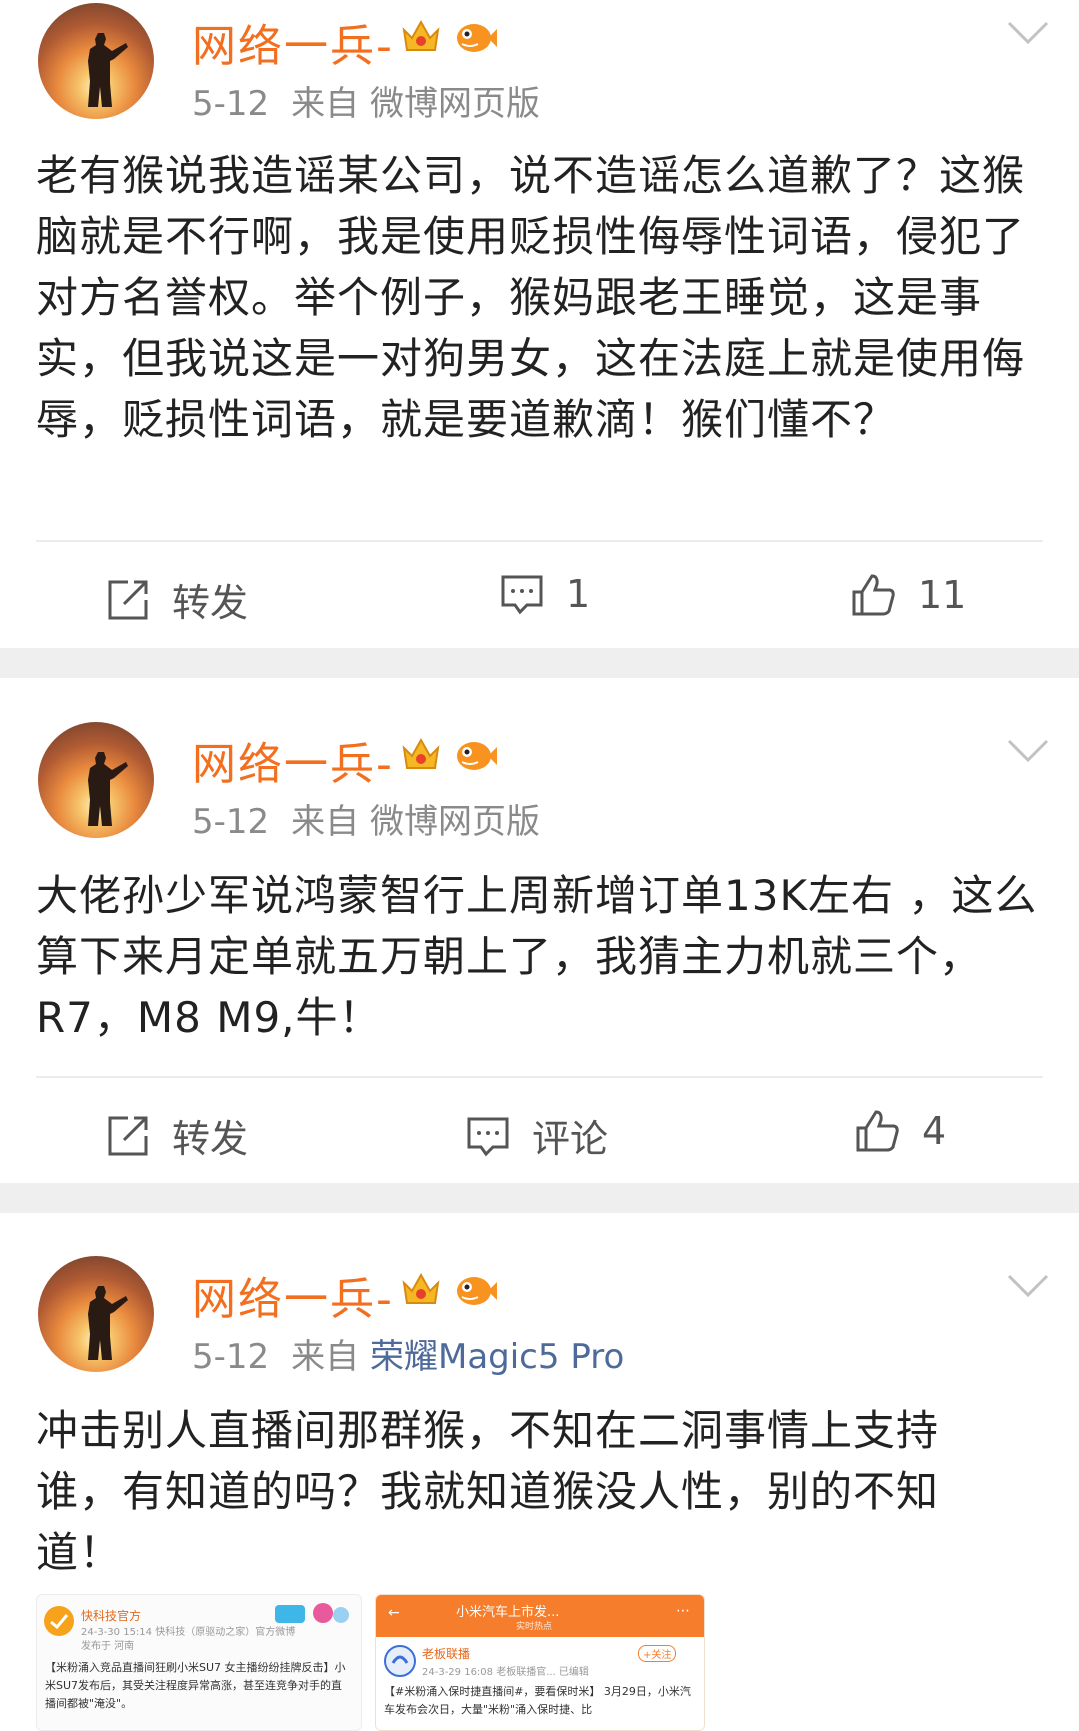 The image size is (1079, 1731). What do you see at coordinates (497, 1357) in the screenshot?
I see `source-client-link: 荣耀Magic5 Pro` at bounding box center [497, 1357].